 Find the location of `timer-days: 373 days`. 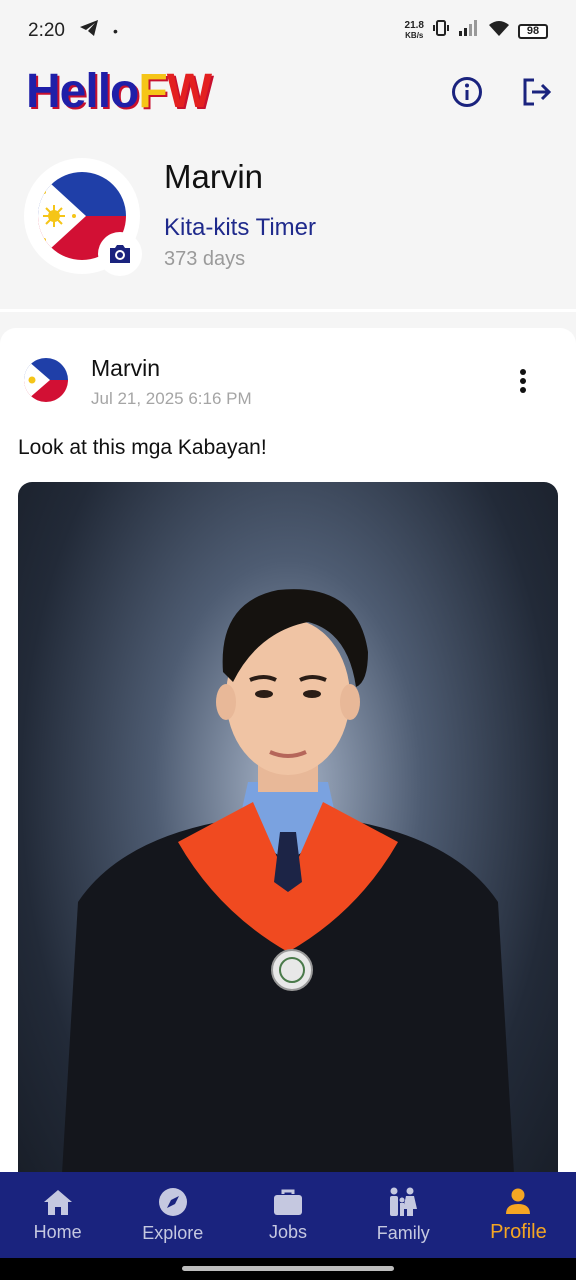

timer-days: 373 days is located at coordinates (205, 259).